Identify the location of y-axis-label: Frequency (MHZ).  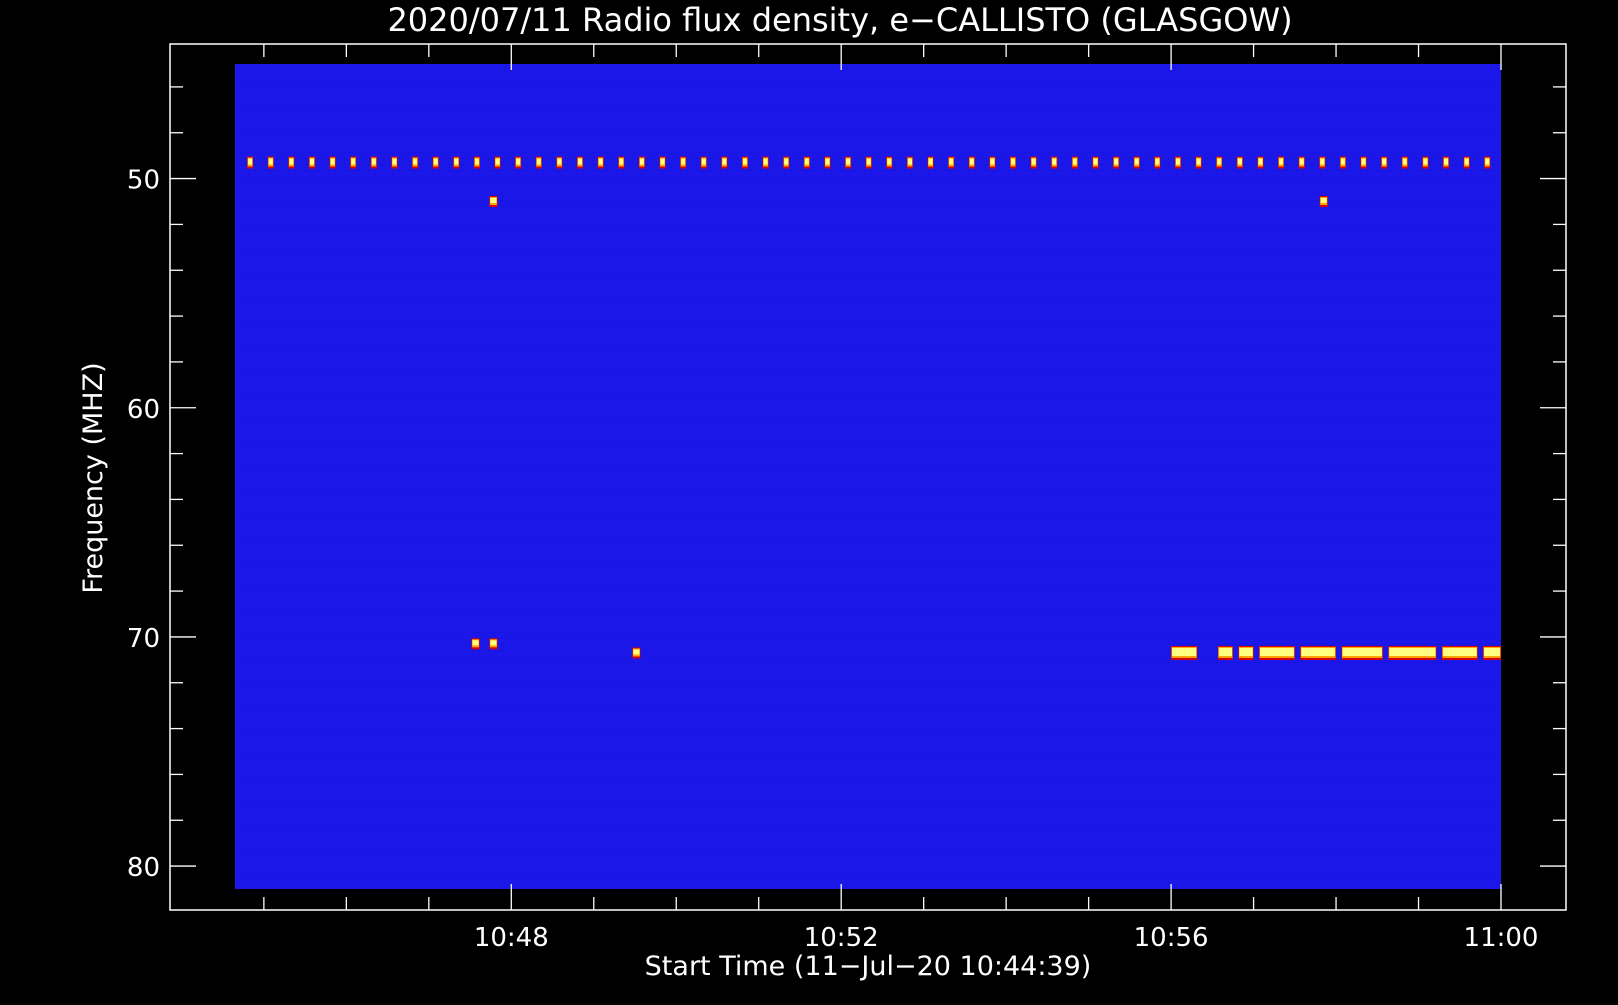
(93, 477).